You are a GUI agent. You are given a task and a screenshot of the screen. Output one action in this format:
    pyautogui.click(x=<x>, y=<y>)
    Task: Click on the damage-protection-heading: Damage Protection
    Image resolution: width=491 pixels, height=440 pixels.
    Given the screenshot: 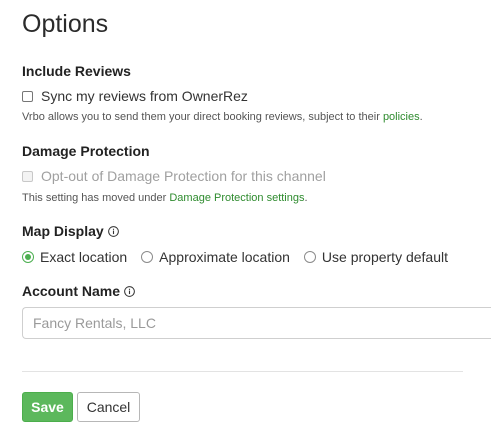 What is the action you would take?
    pyautogui.click(x=86, y=151)
    